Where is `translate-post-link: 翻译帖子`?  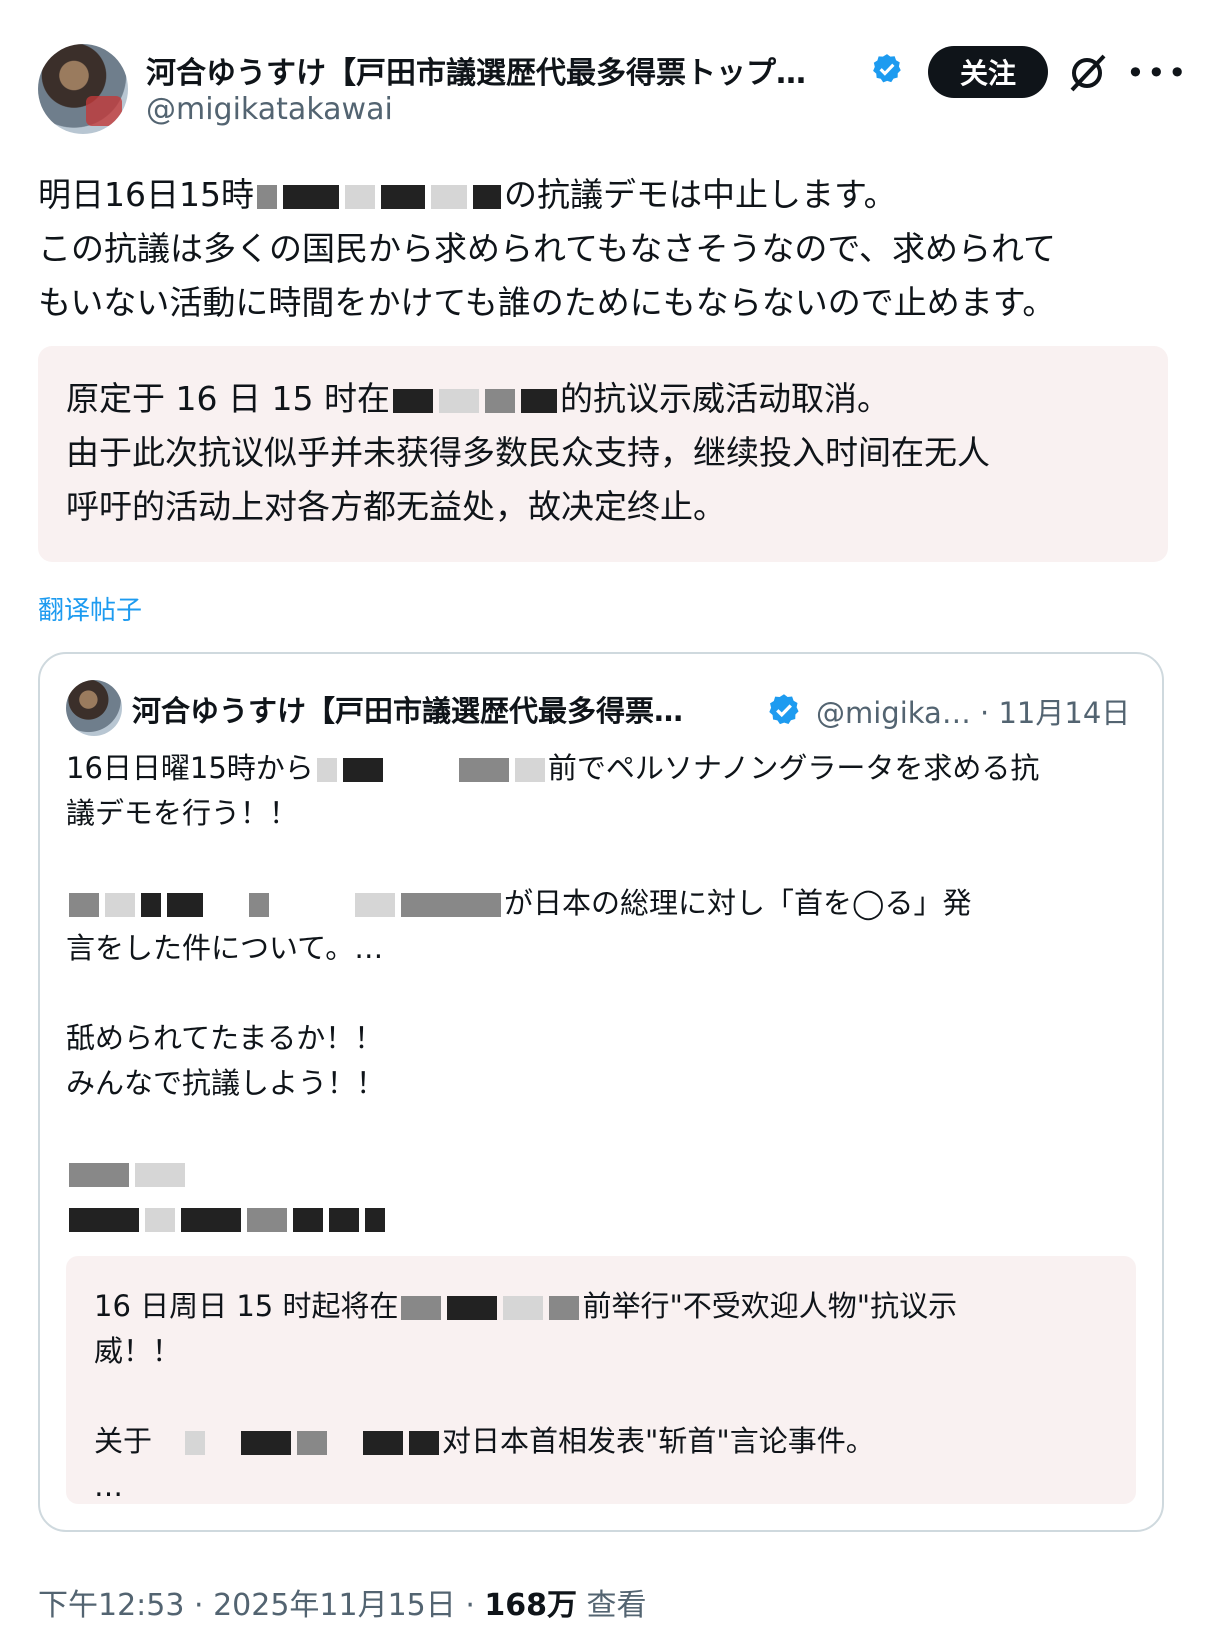 translate-post-link: 翻译帖子 is located at coordinates (90, 608).